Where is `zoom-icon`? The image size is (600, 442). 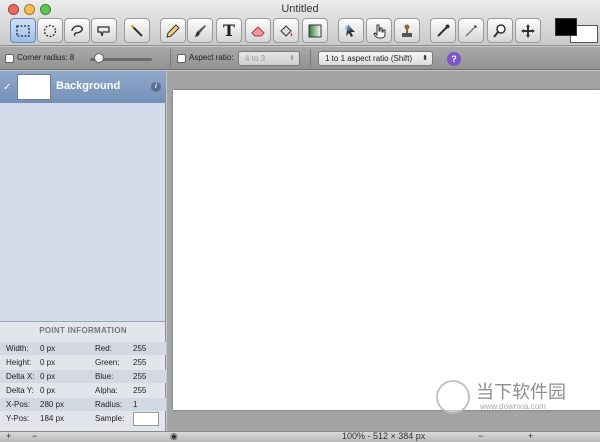 zoom-icon is located at coordinates (499, 30).